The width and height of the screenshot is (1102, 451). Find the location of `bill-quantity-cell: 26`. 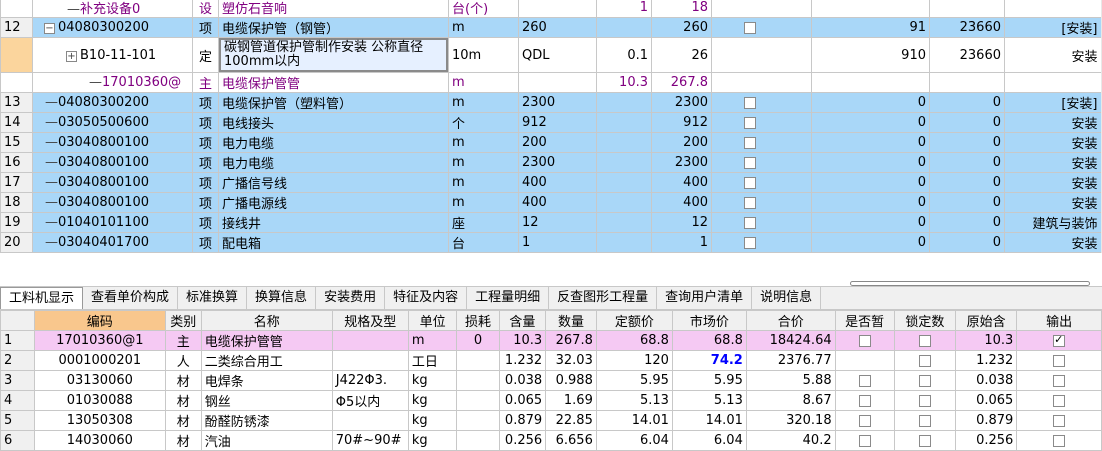

bill-quantity-cell: 26 is located at coordinates (682, 55).